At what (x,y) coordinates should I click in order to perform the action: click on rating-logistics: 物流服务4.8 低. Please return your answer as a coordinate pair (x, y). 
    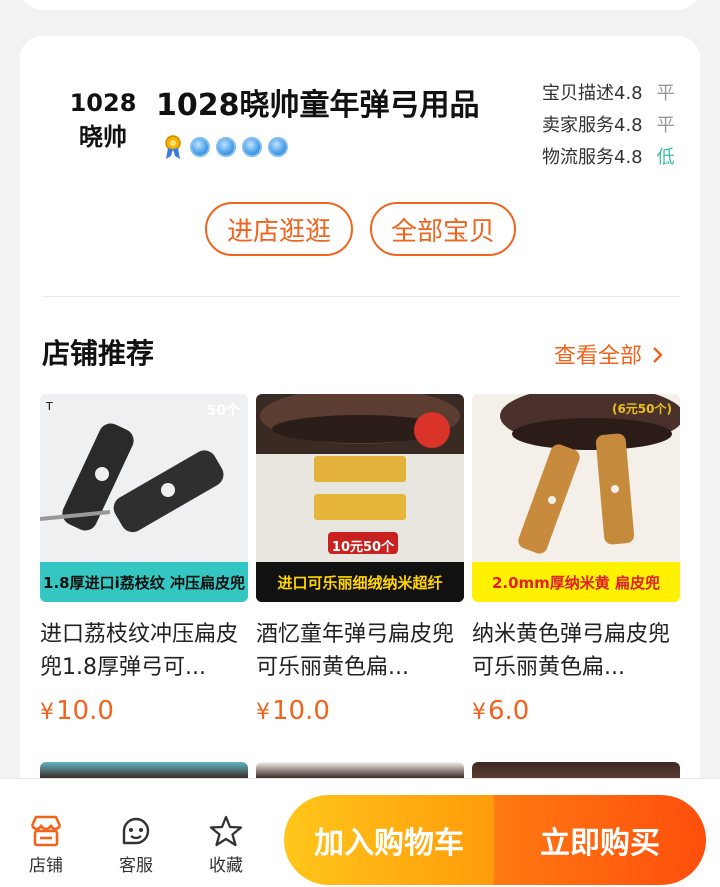
    Looking at the image, I should click on (608, 156).